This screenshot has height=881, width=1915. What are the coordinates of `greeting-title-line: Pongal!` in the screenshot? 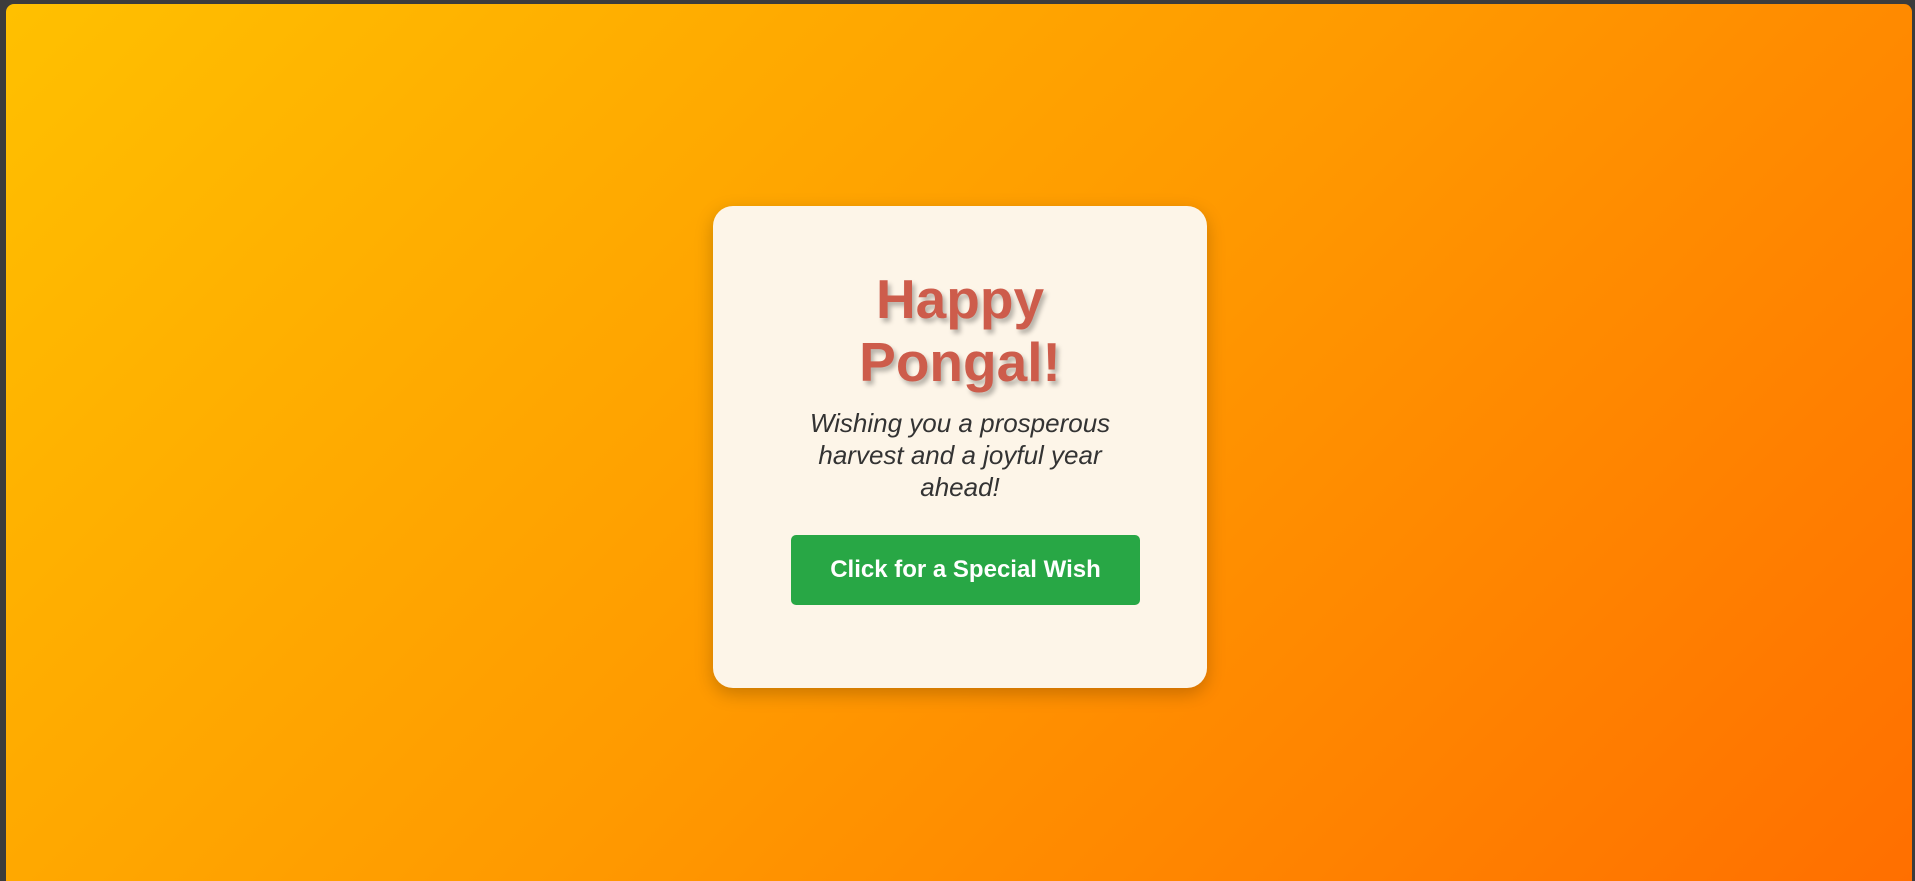 It's located at (960, 362).